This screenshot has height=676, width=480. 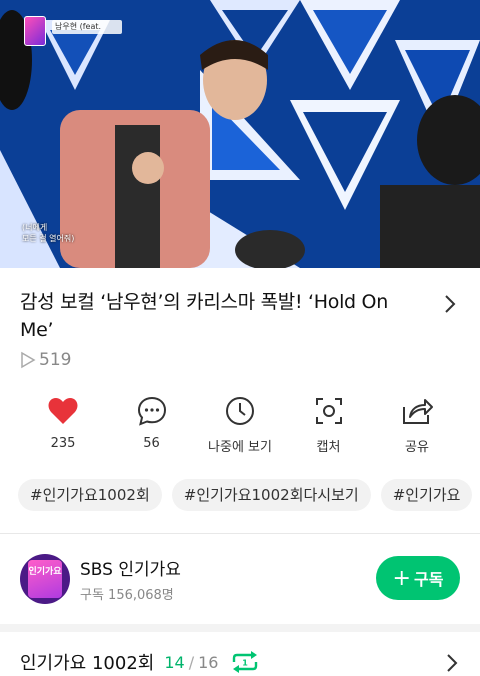 I want to click on plus-icon: +, so click(x=401, y=578).